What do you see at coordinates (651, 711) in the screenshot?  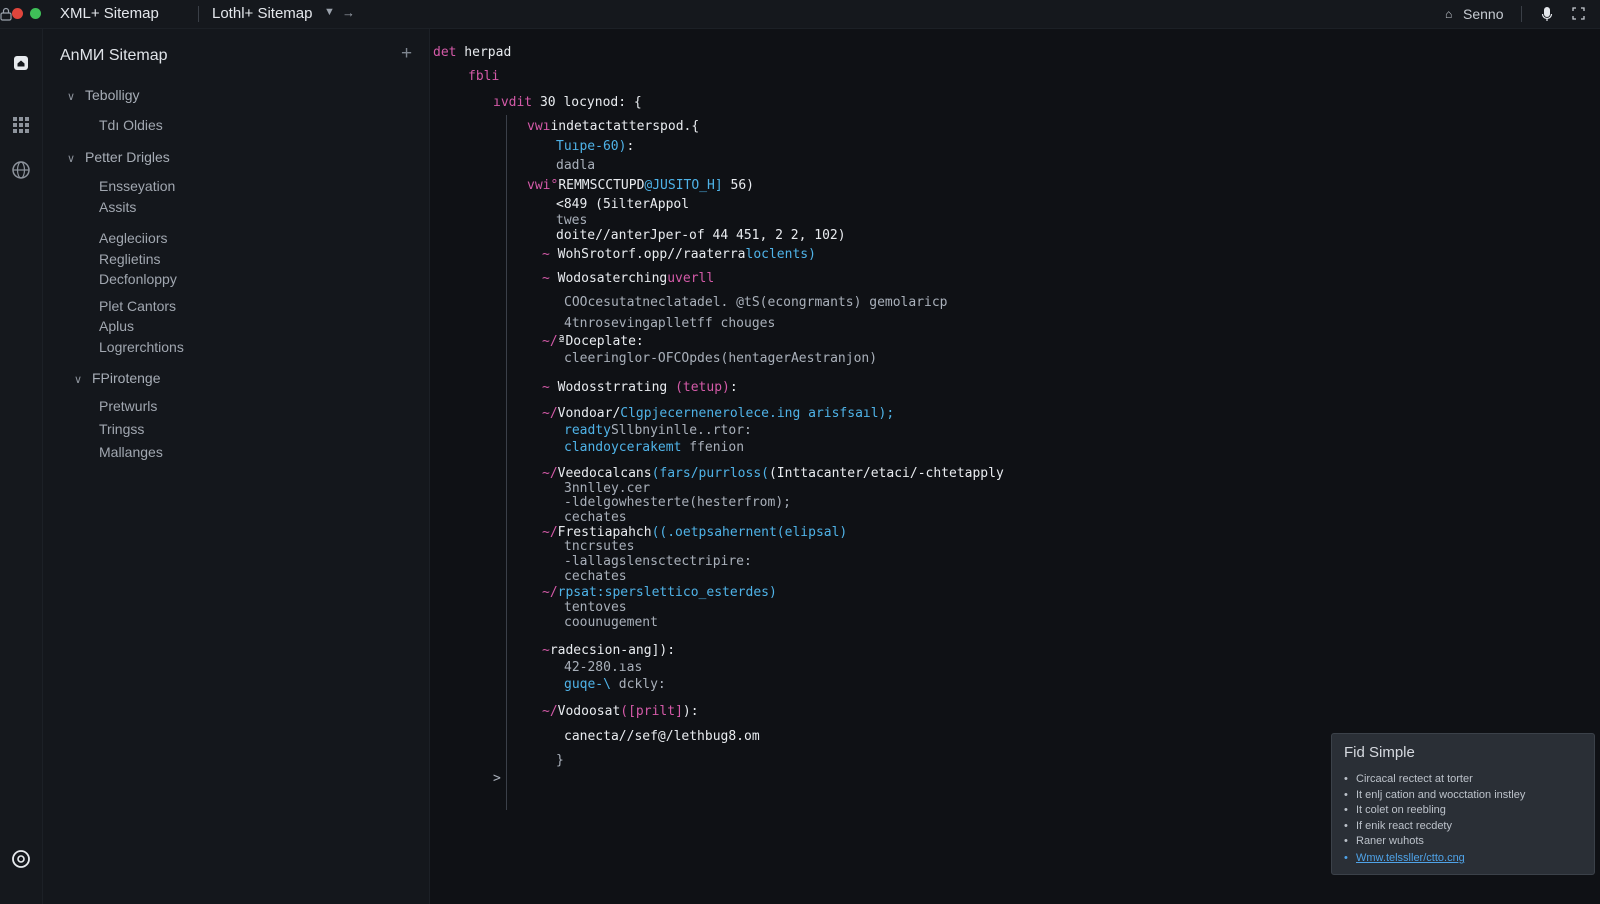 I see `code-token: ([prilt]` at bounding box center [651, 711].